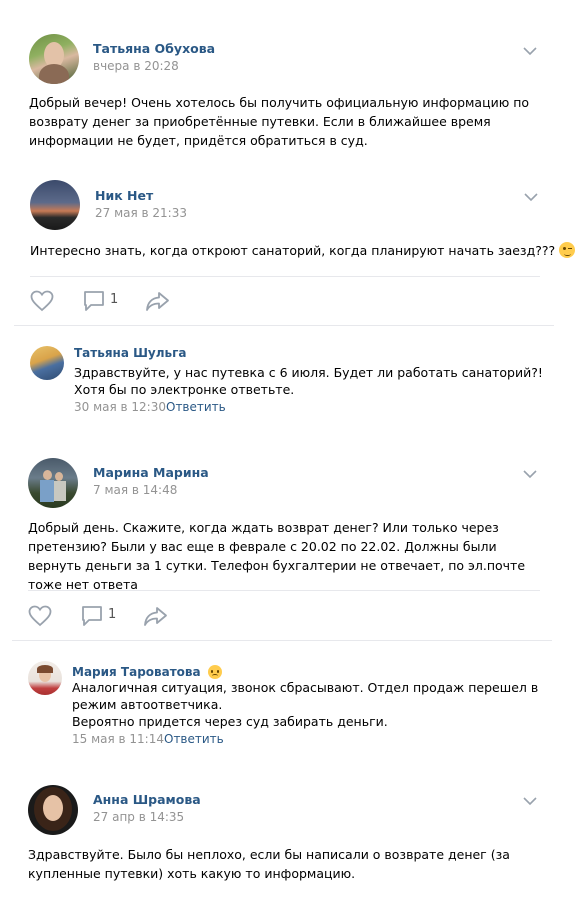  What do you see at coordinates (118, 739) in the screenshot?
I see `reply-date: 15 мая в 11:14` at bounding box center [118, 739].